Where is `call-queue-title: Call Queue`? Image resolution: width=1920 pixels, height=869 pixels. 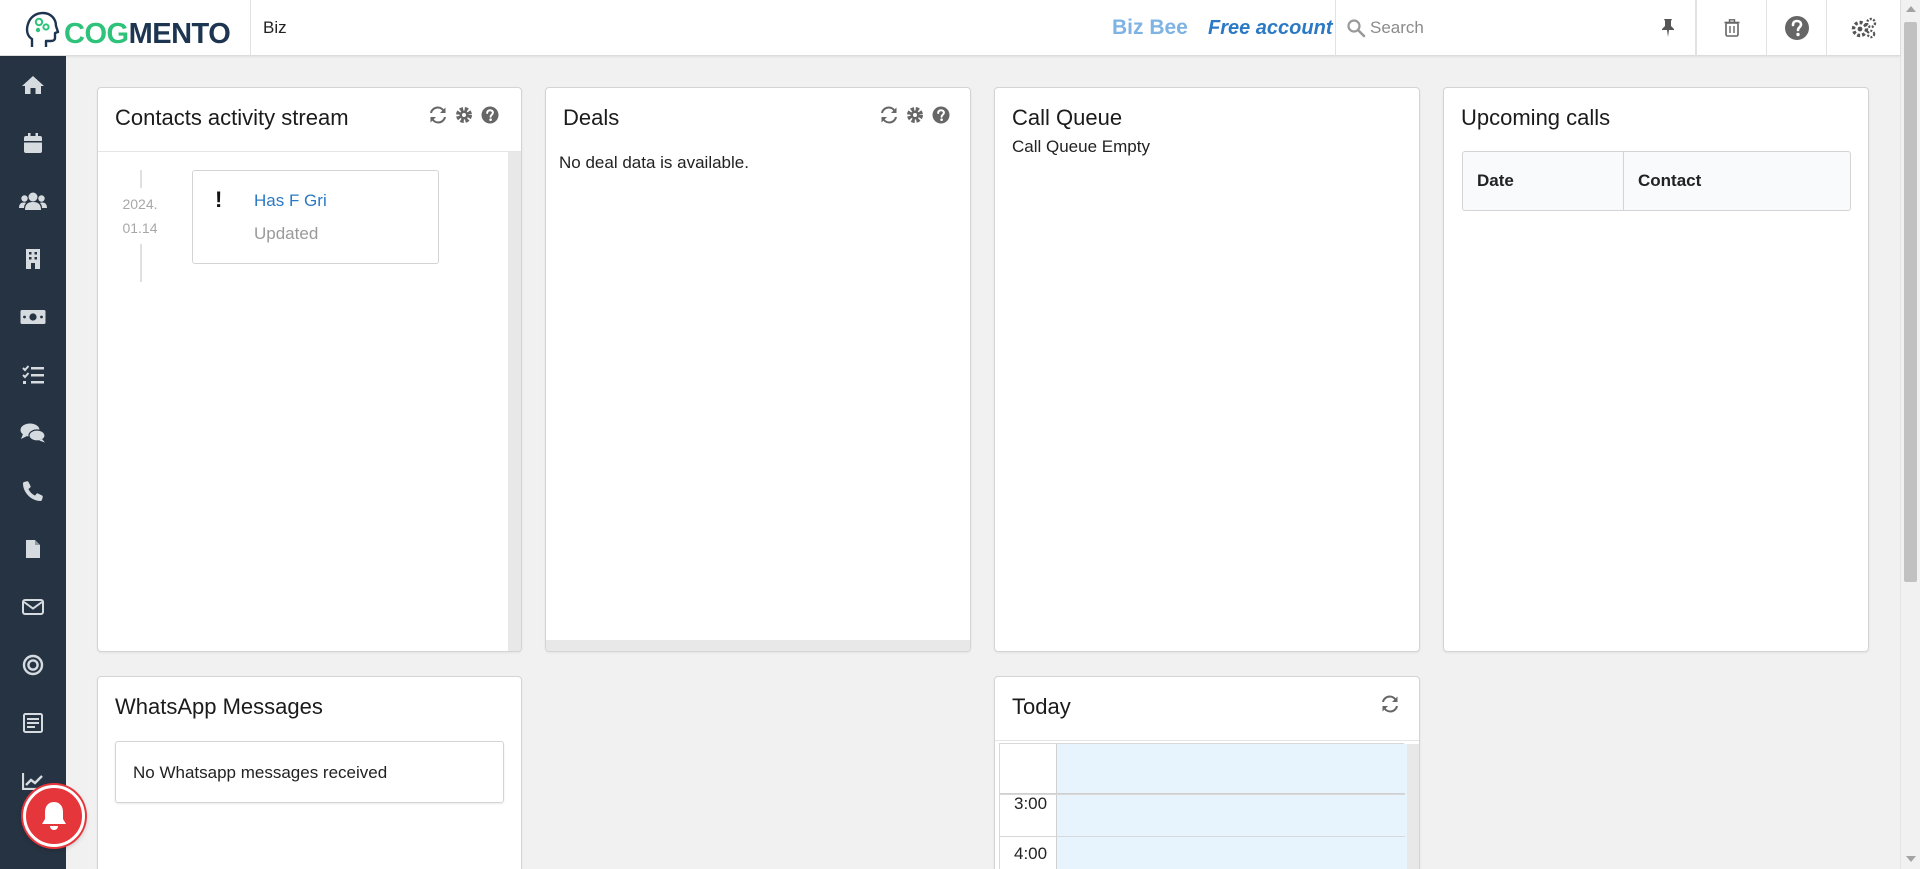
call-queue-title: Call Queue is located at coordinates (1067, 117).